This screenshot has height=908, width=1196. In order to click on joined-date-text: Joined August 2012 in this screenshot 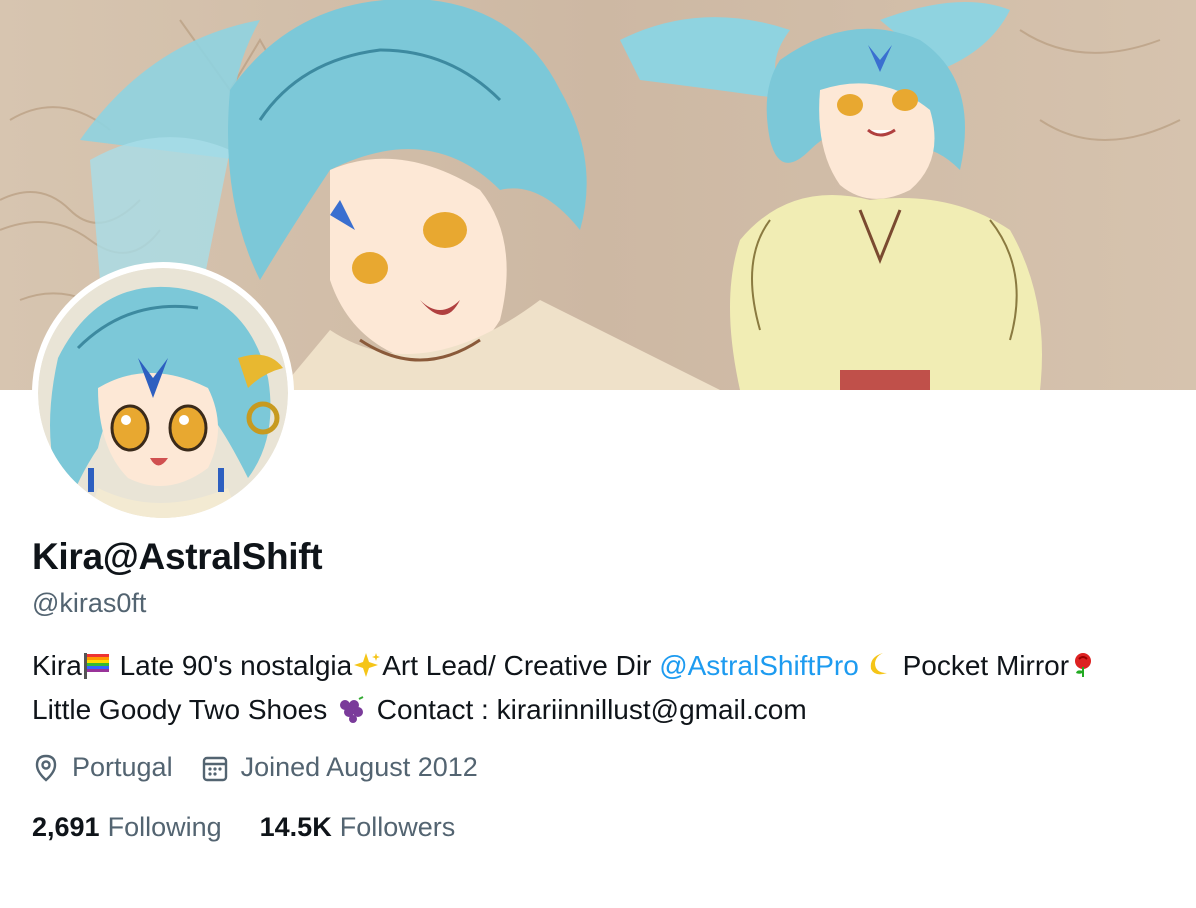, I will do `click(359, 767)`.